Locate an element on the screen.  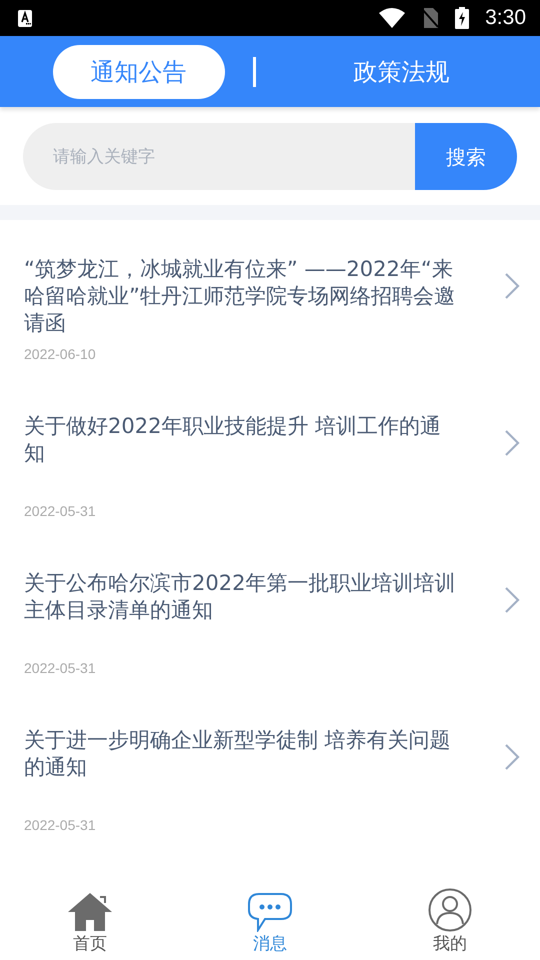
notice-title: 关于做好2022年职业技能提升 培训工作的通知 is located at coordinates (240, 455).